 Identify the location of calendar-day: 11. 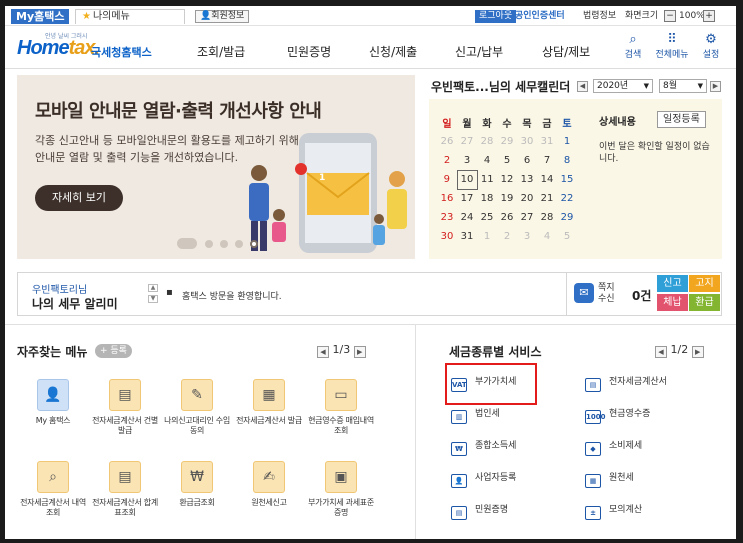
(487, 179).